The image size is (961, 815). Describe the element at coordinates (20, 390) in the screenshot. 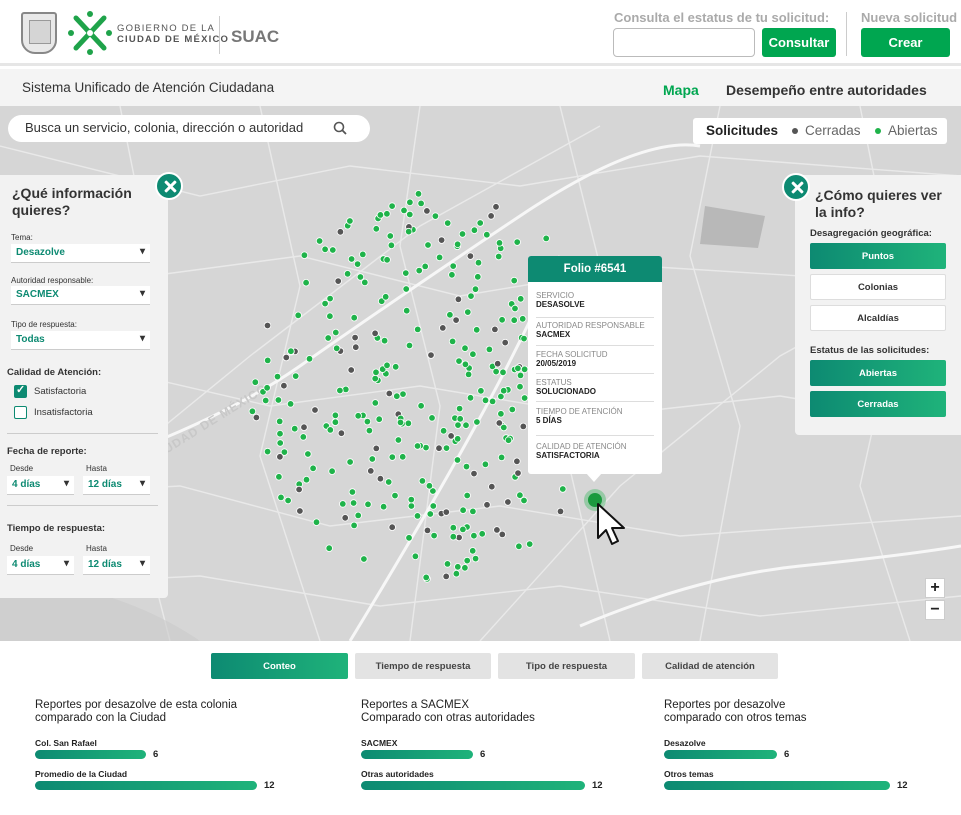

I see `satisfactoria-checkbox` at that location.